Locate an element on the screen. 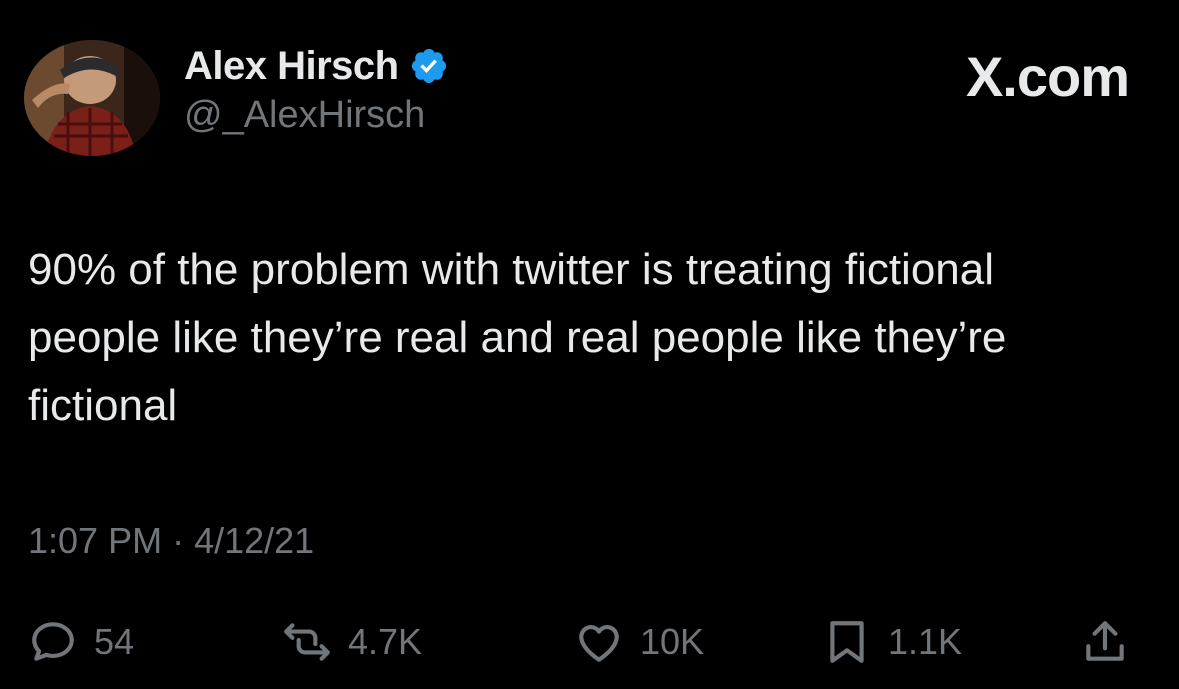 This screenshot has height=689, width=1179. reply-icon is located at coordinates (53, 642).